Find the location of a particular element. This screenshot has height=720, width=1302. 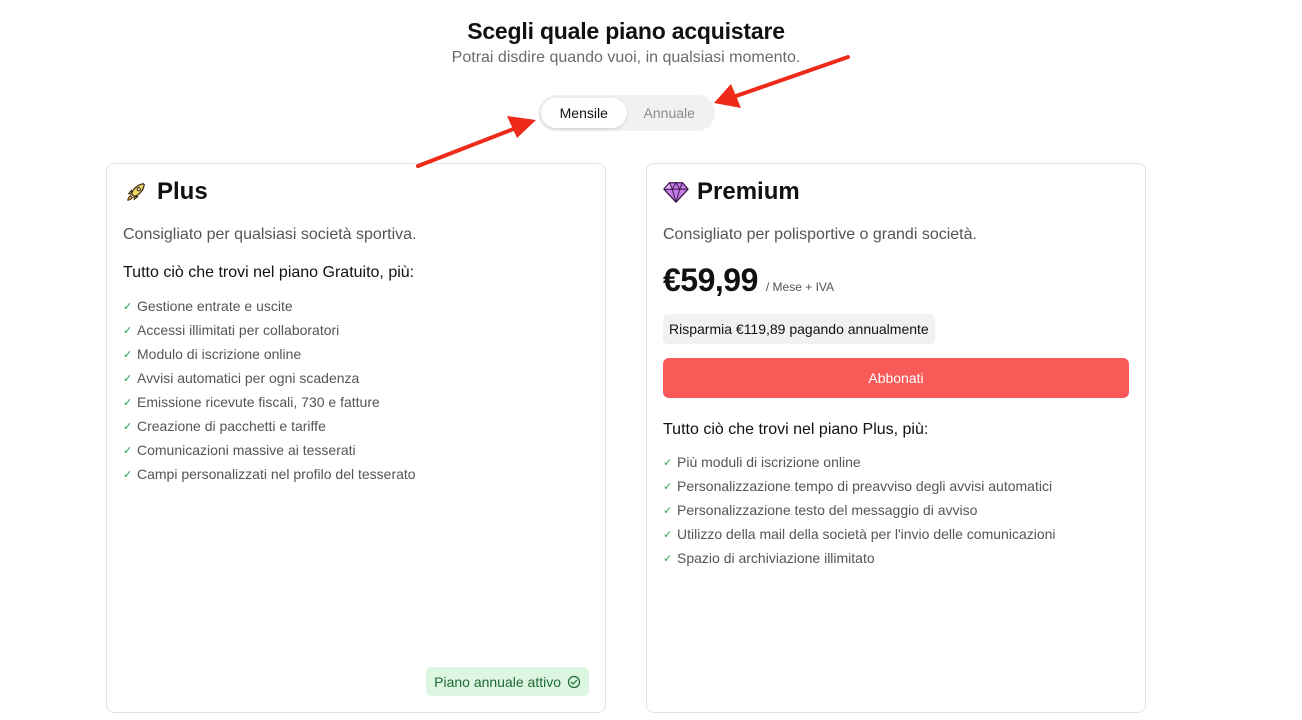

diamond-icon is located at coordinates (676, 192).